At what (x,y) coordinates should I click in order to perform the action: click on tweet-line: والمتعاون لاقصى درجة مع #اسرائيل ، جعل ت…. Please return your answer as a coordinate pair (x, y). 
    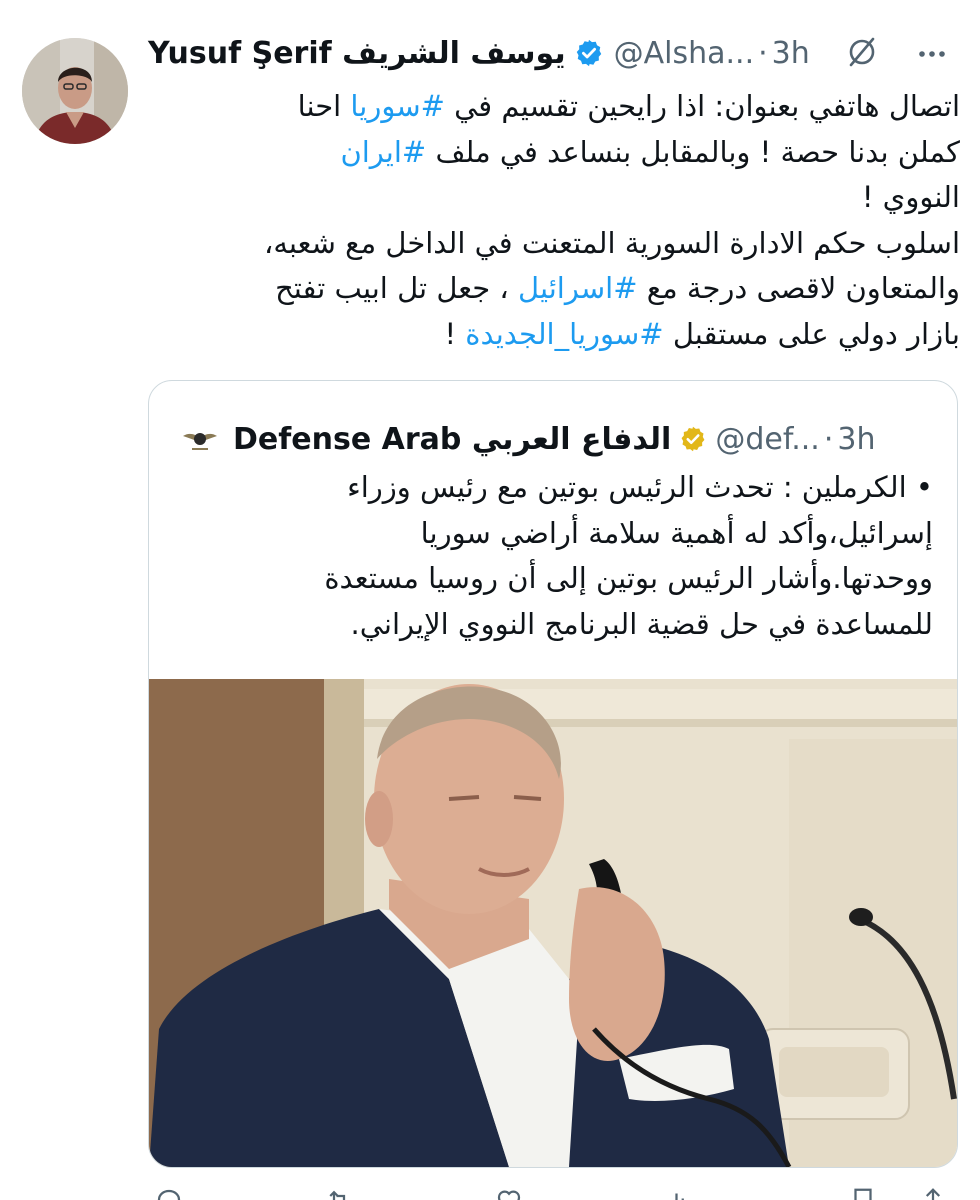
    Looking at the image, I should click on (554, 289).